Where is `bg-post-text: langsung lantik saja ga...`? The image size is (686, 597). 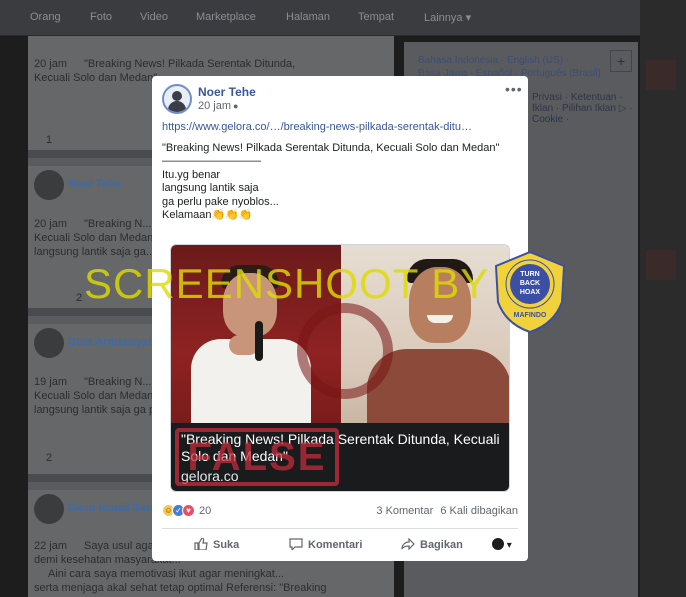
bg-post-text: langsung lantik saja ga... is located at coordinates (95, 252).